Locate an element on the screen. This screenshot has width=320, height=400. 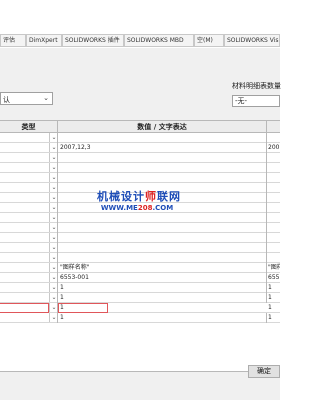
table-row: ⌄ 6553-001 655 is located at coordinates (140, 278).